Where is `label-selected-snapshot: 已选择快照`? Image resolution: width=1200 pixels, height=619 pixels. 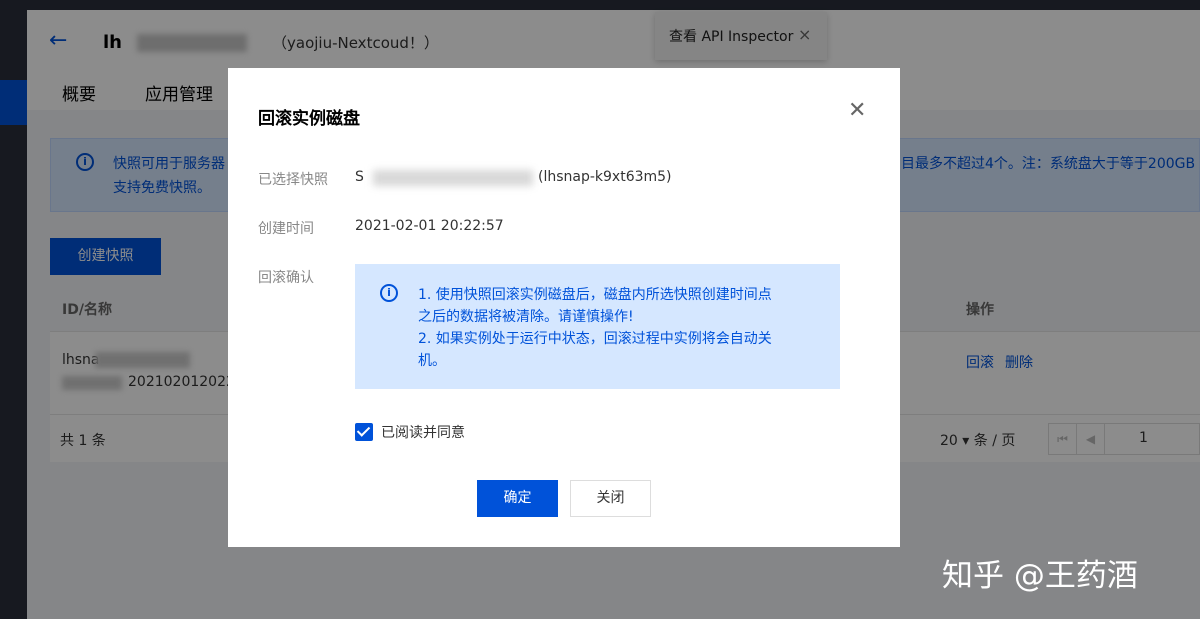 label-selected-snapshot: 已选择快照 is located at coordinates (293, 180).